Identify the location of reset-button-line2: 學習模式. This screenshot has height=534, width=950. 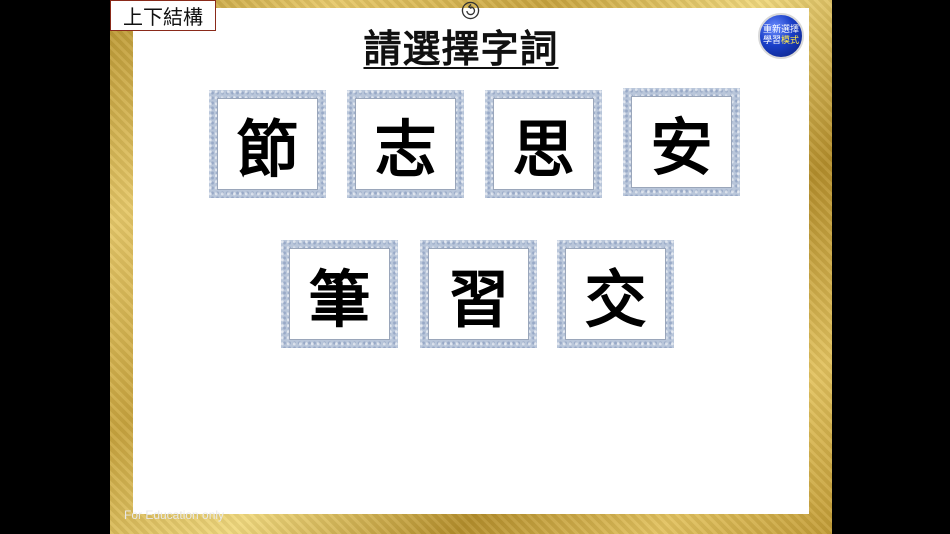
(781, 41).